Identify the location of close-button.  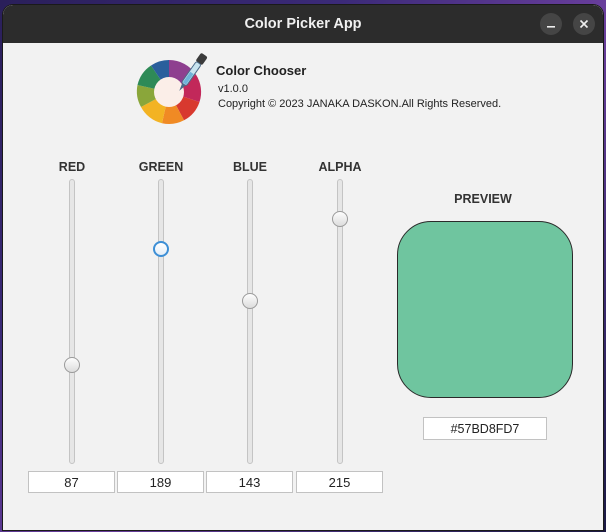
(584, 24).